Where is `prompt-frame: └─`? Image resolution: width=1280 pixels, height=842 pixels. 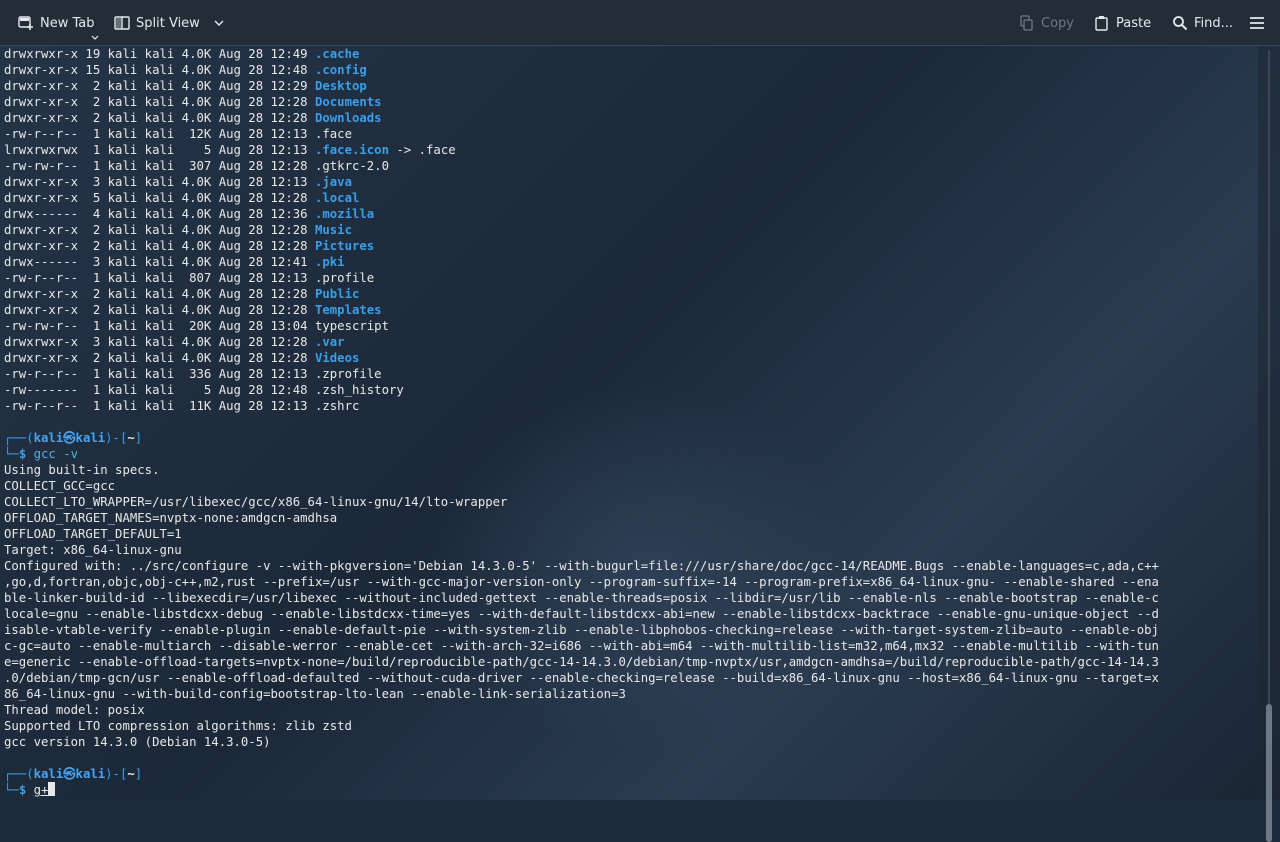 prompt-frame: └─ is located at coordinates (11, 454).